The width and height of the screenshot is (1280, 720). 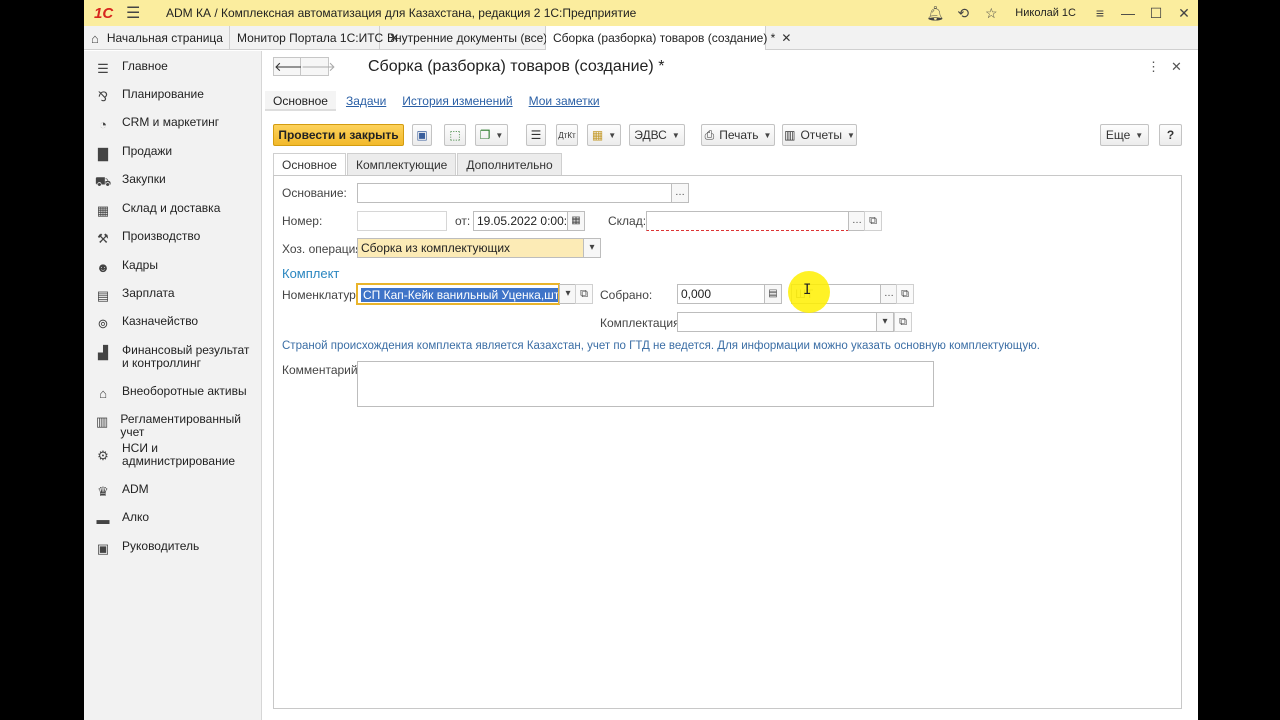 I want to click on attachments-button: ▦ ▼, so click(x=604, y=135).